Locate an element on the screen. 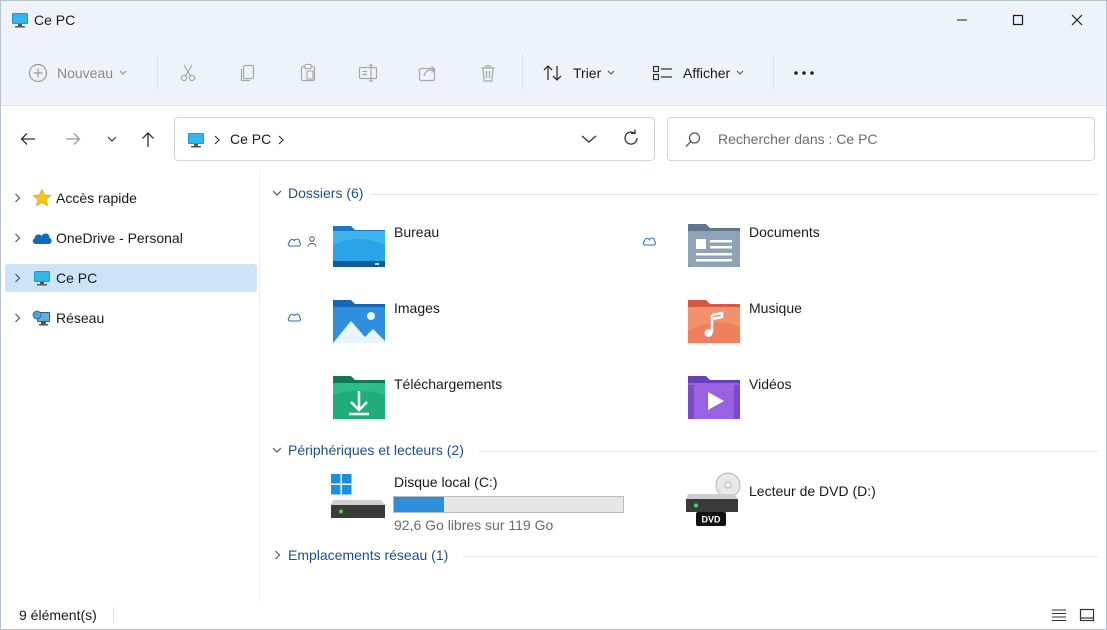 The width and height of the screenshot is (1107, 630). folder-tile: Musique is located at coordinates (812, 327).